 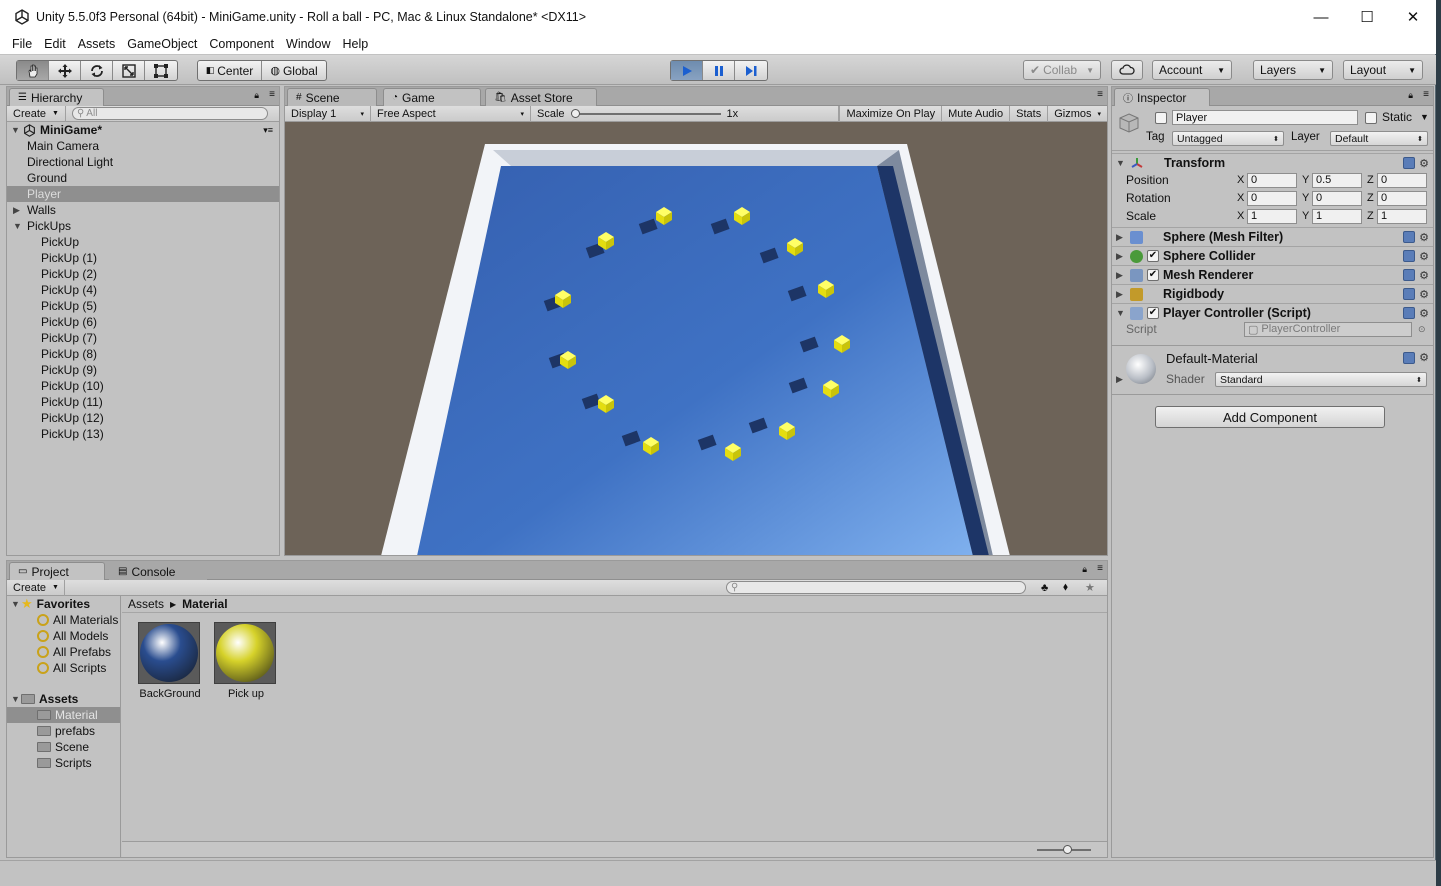 I want to click on hierarchy-item: PickUp (13), so click(x=143, y=434).